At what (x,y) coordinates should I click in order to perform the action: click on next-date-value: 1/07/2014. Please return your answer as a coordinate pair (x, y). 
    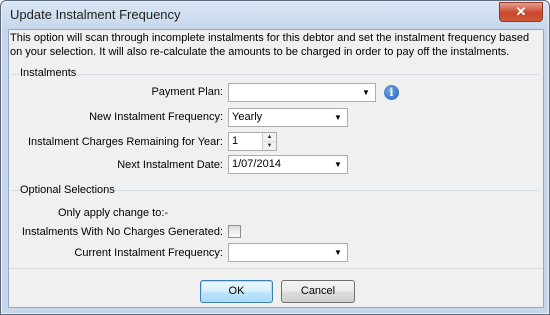
    Looking at the image, I should click on (256, 164).